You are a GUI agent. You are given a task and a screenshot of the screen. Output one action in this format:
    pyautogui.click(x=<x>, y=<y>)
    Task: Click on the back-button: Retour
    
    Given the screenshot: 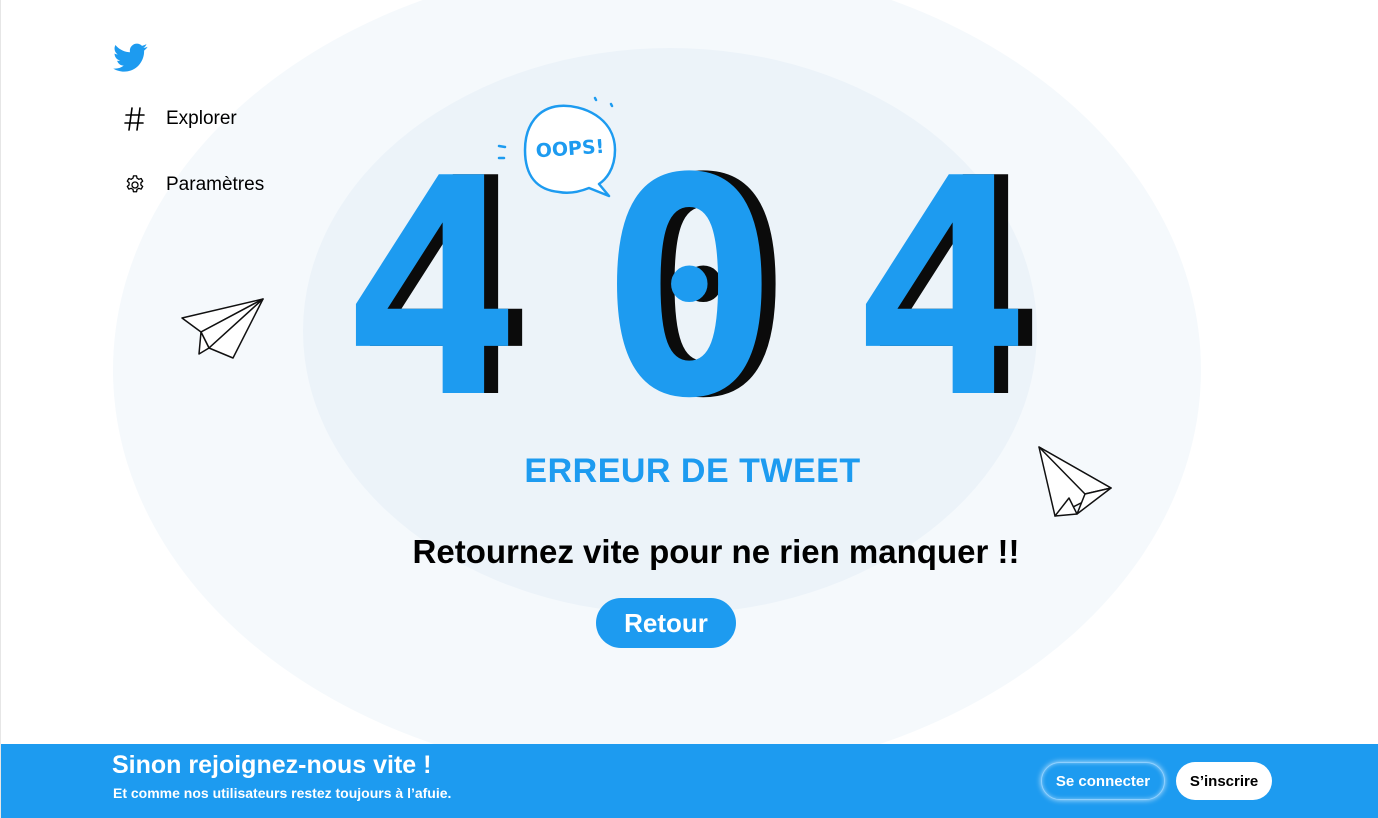 What is the action you would take?
    pyautogui.click(x=666, y=623)
    